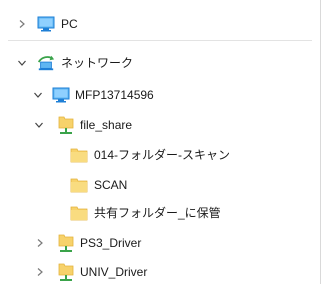 This screenshot has width=321, height=285. What do you see at coordinates (159, 63) in the screenshot?
I see `tree-item-network: ネットワーク` at bounding box center [159, 63].